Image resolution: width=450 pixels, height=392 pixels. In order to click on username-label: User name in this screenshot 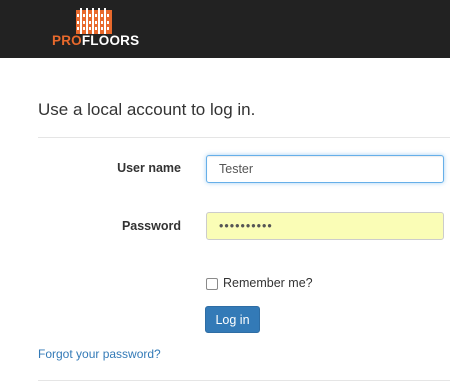, I will do `click(149, 168)`.